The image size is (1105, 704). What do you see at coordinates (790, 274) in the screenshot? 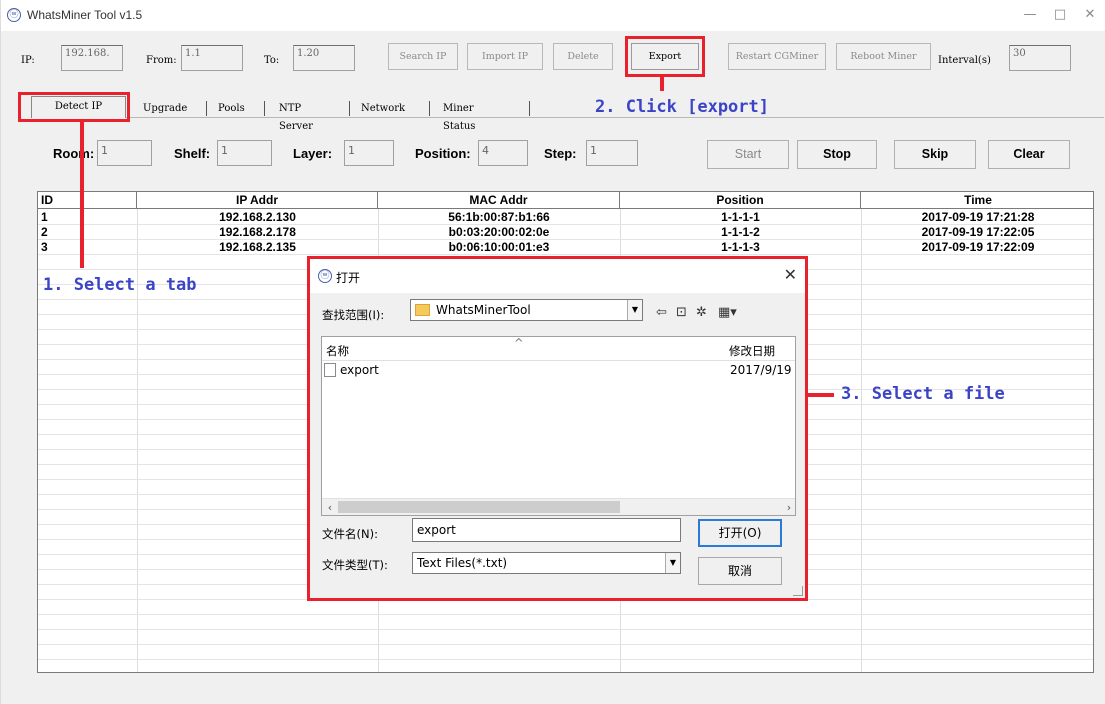
I see `dialog-close-icon: ✕` at bounding box center [790, 274].